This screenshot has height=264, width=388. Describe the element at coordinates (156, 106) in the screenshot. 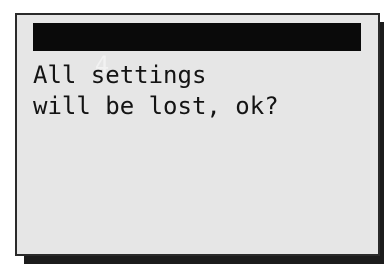

I see `message-line-2: will be lost, ok?` at that location.